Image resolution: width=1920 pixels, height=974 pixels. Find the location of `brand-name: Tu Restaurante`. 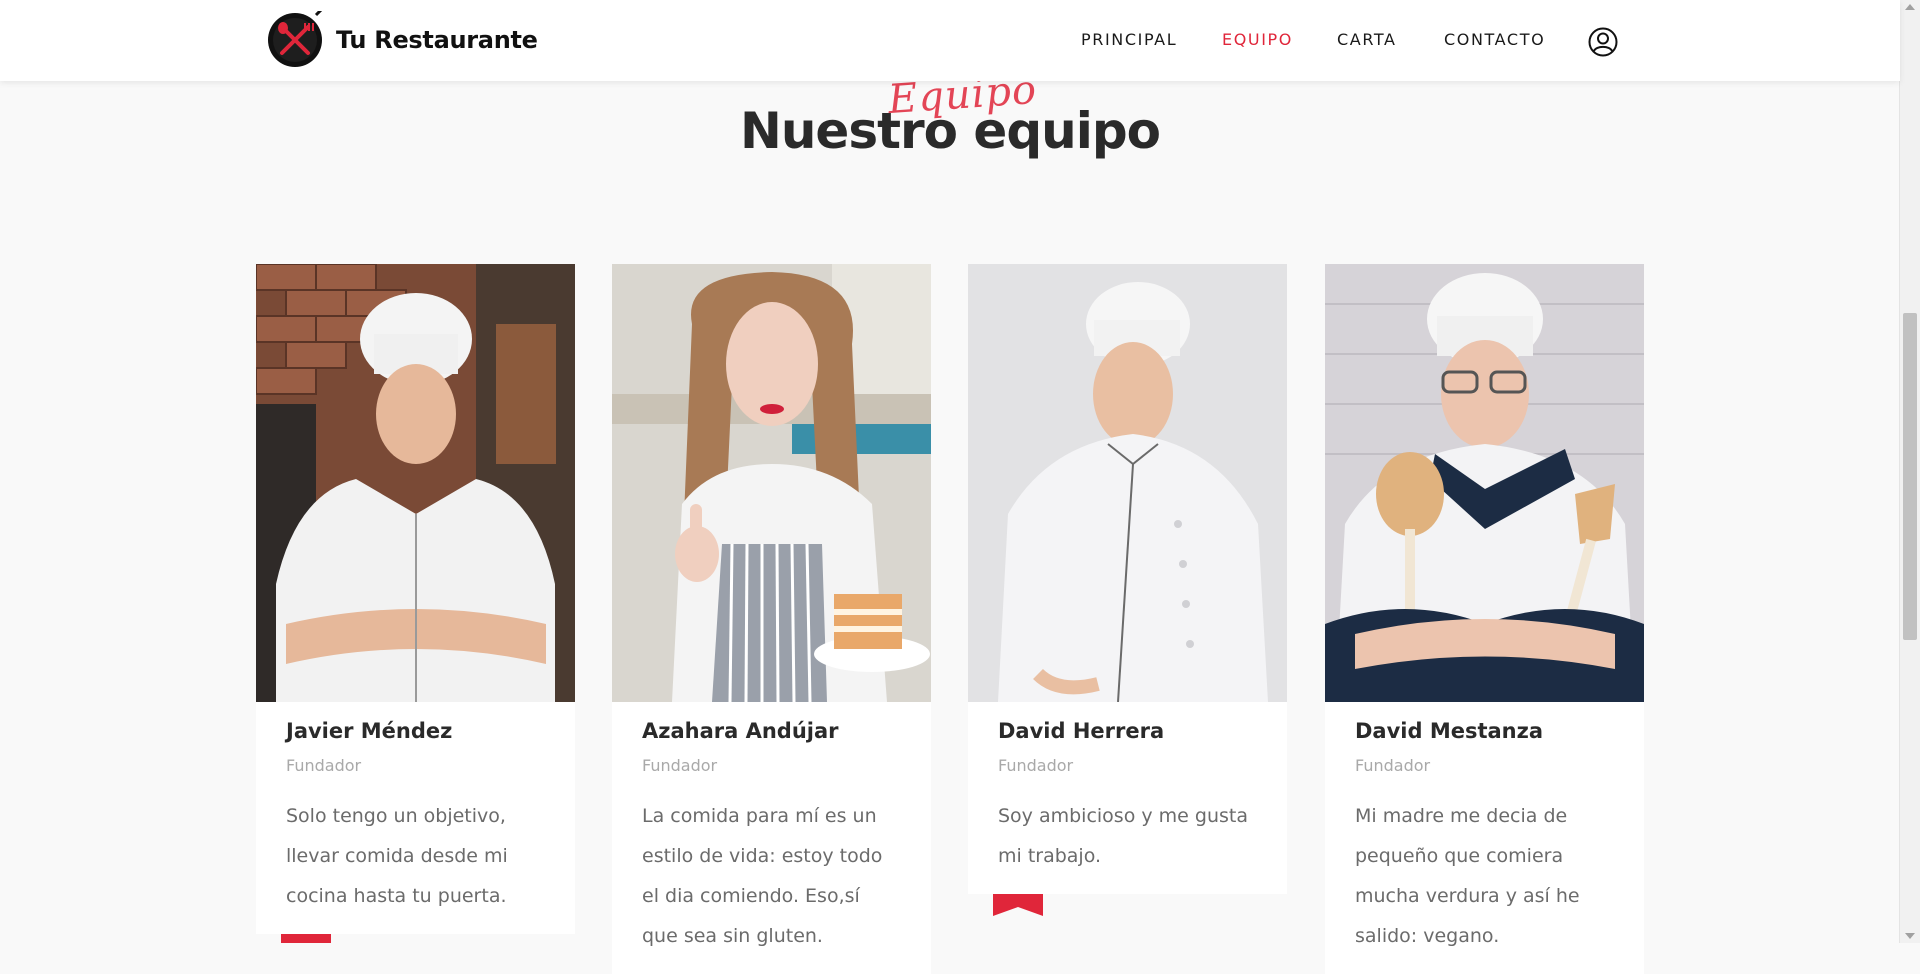

brand-name: Tu Restaurante is located at coordinates (437, 40).